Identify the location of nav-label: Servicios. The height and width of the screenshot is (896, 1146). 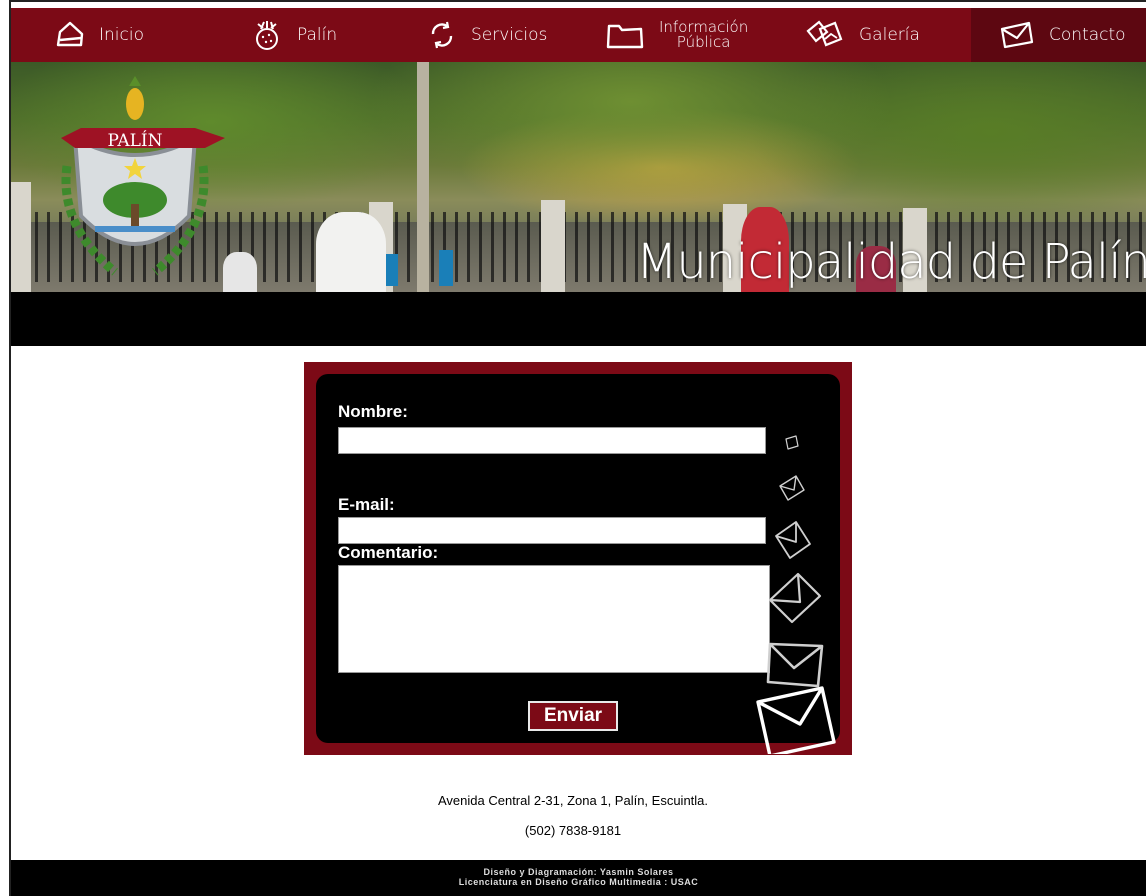
(509, 35).